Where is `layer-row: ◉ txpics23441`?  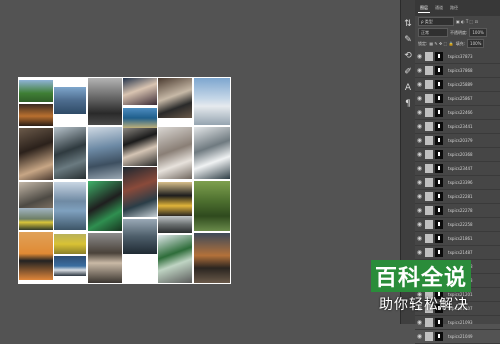
layer-row: ◉ txpics23441 is located at coordinates (457, 127).